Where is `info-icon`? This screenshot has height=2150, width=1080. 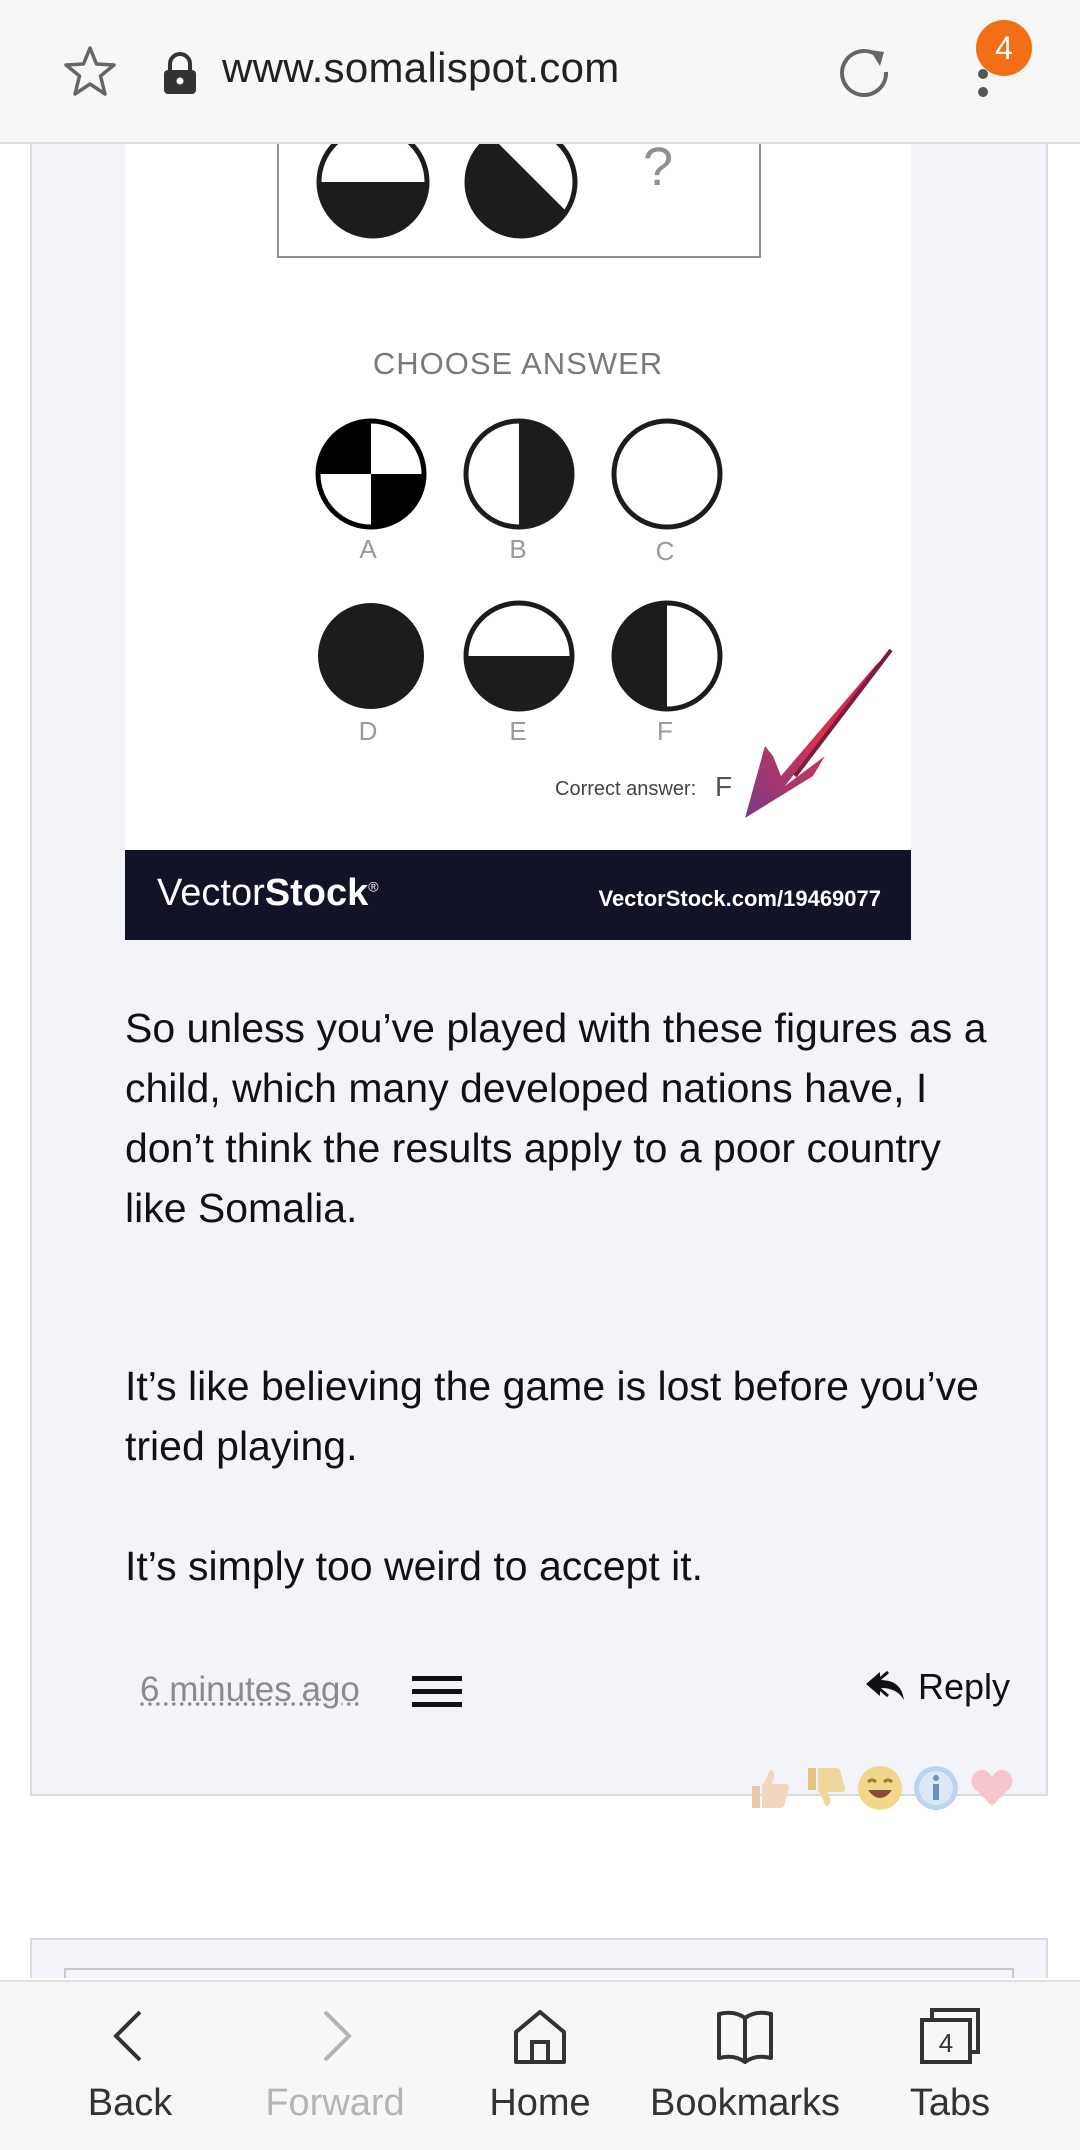
info-icon is located at coordinates (936, 1788).